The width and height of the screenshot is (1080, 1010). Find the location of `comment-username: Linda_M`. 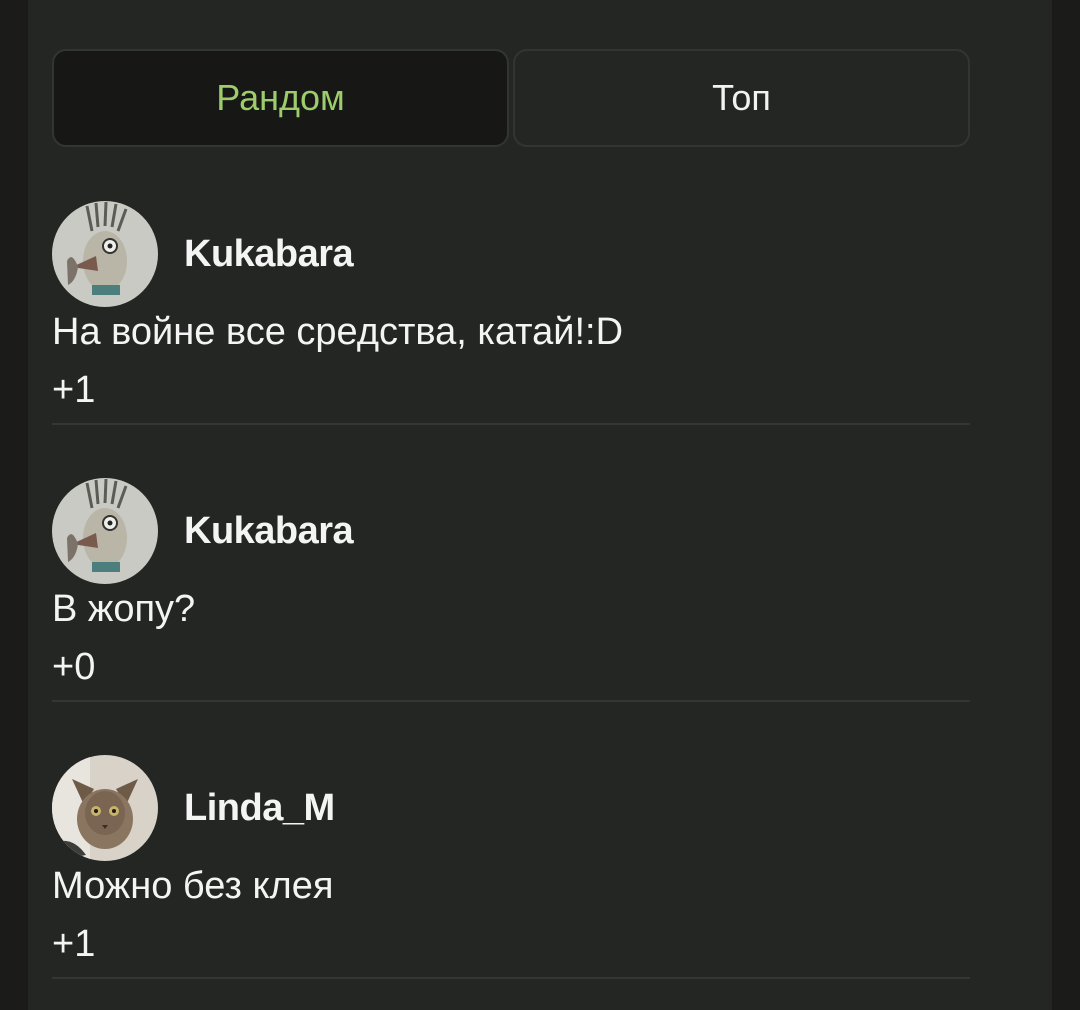

comment-username: Linda_M is located at coordinates (259, 808).